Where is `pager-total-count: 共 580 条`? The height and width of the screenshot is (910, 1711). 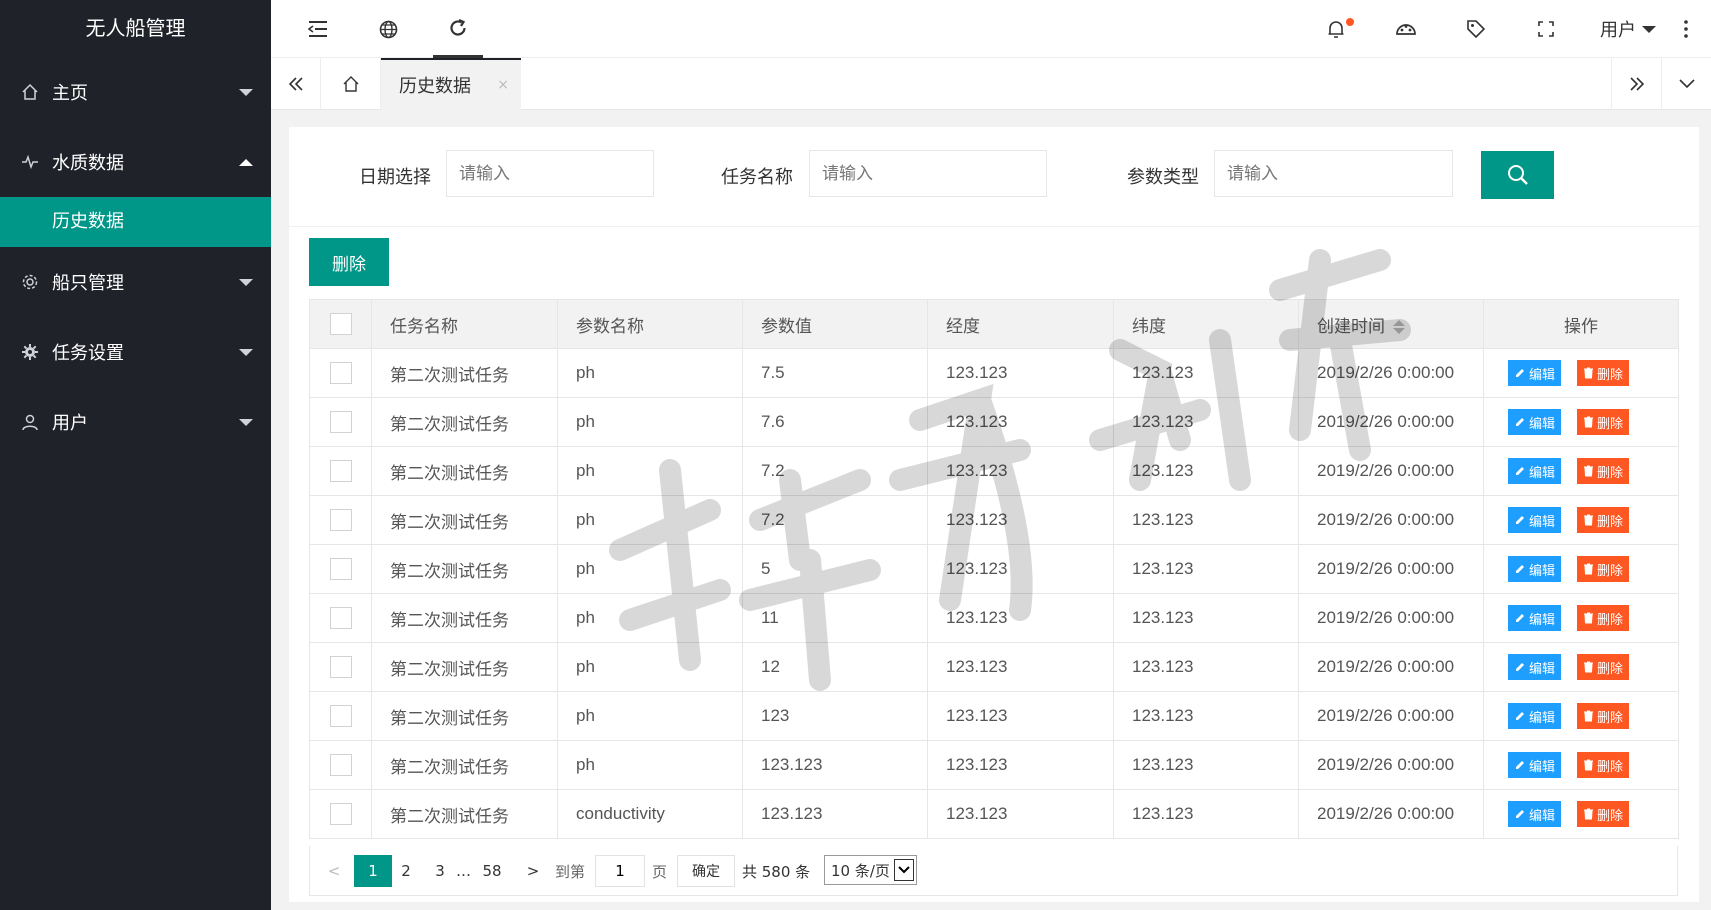 pager-total-count: 共 580 条 is located at coordinates (776, 871).